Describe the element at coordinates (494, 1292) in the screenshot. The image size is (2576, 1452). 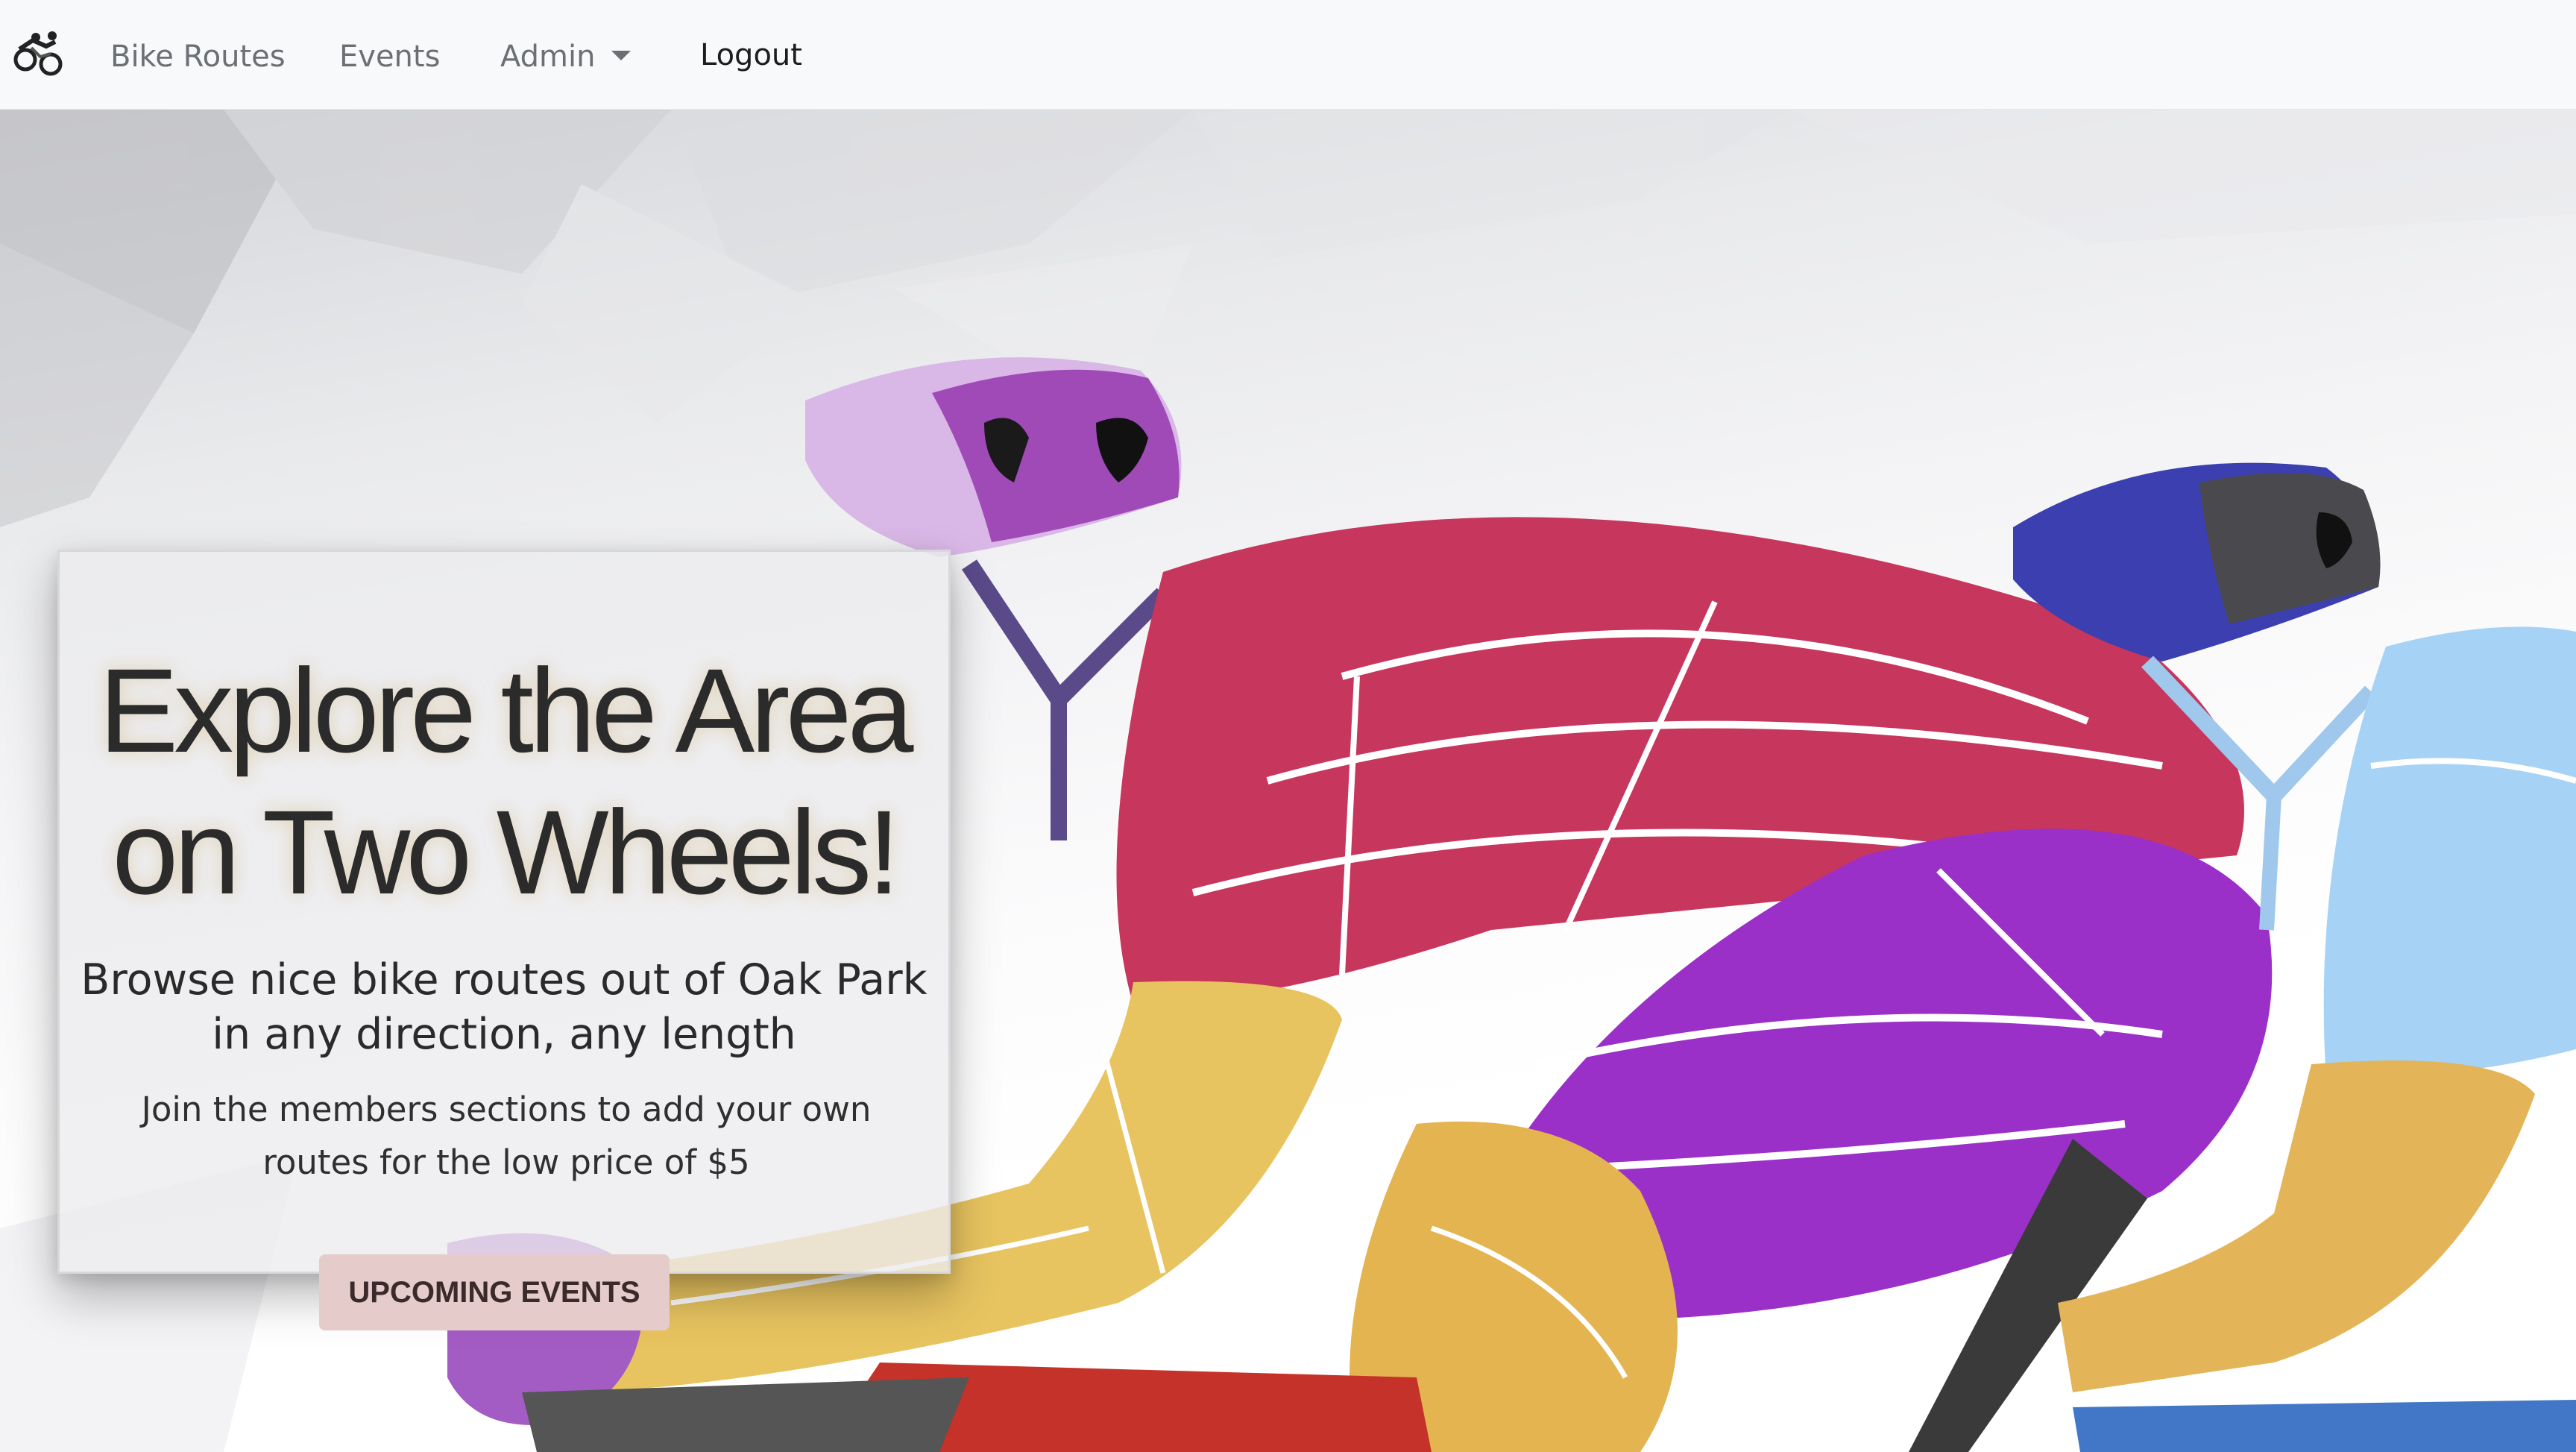
I see `upcoming-events-button: UPCOMING EVENTS` at that location.